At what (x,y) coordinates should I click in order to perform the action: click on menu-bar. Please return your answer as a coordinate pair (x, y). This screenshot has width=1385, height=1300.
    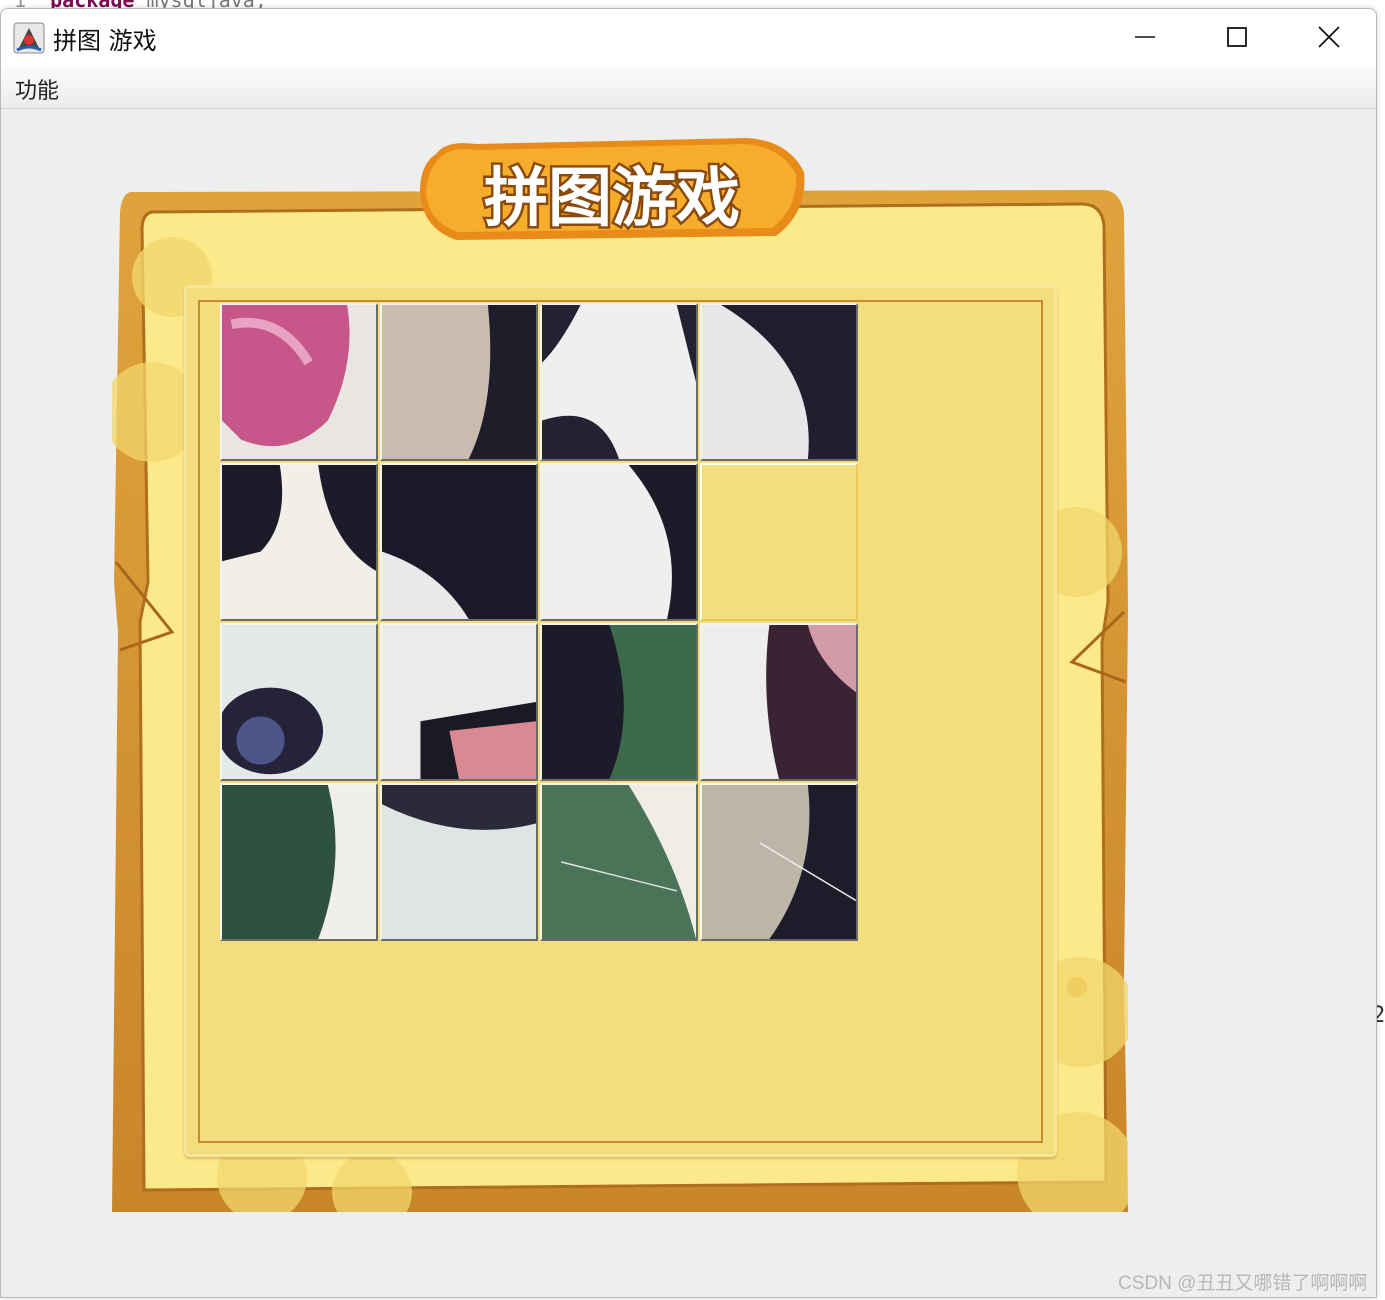
    Looking at the image, I should click on (688, 87).